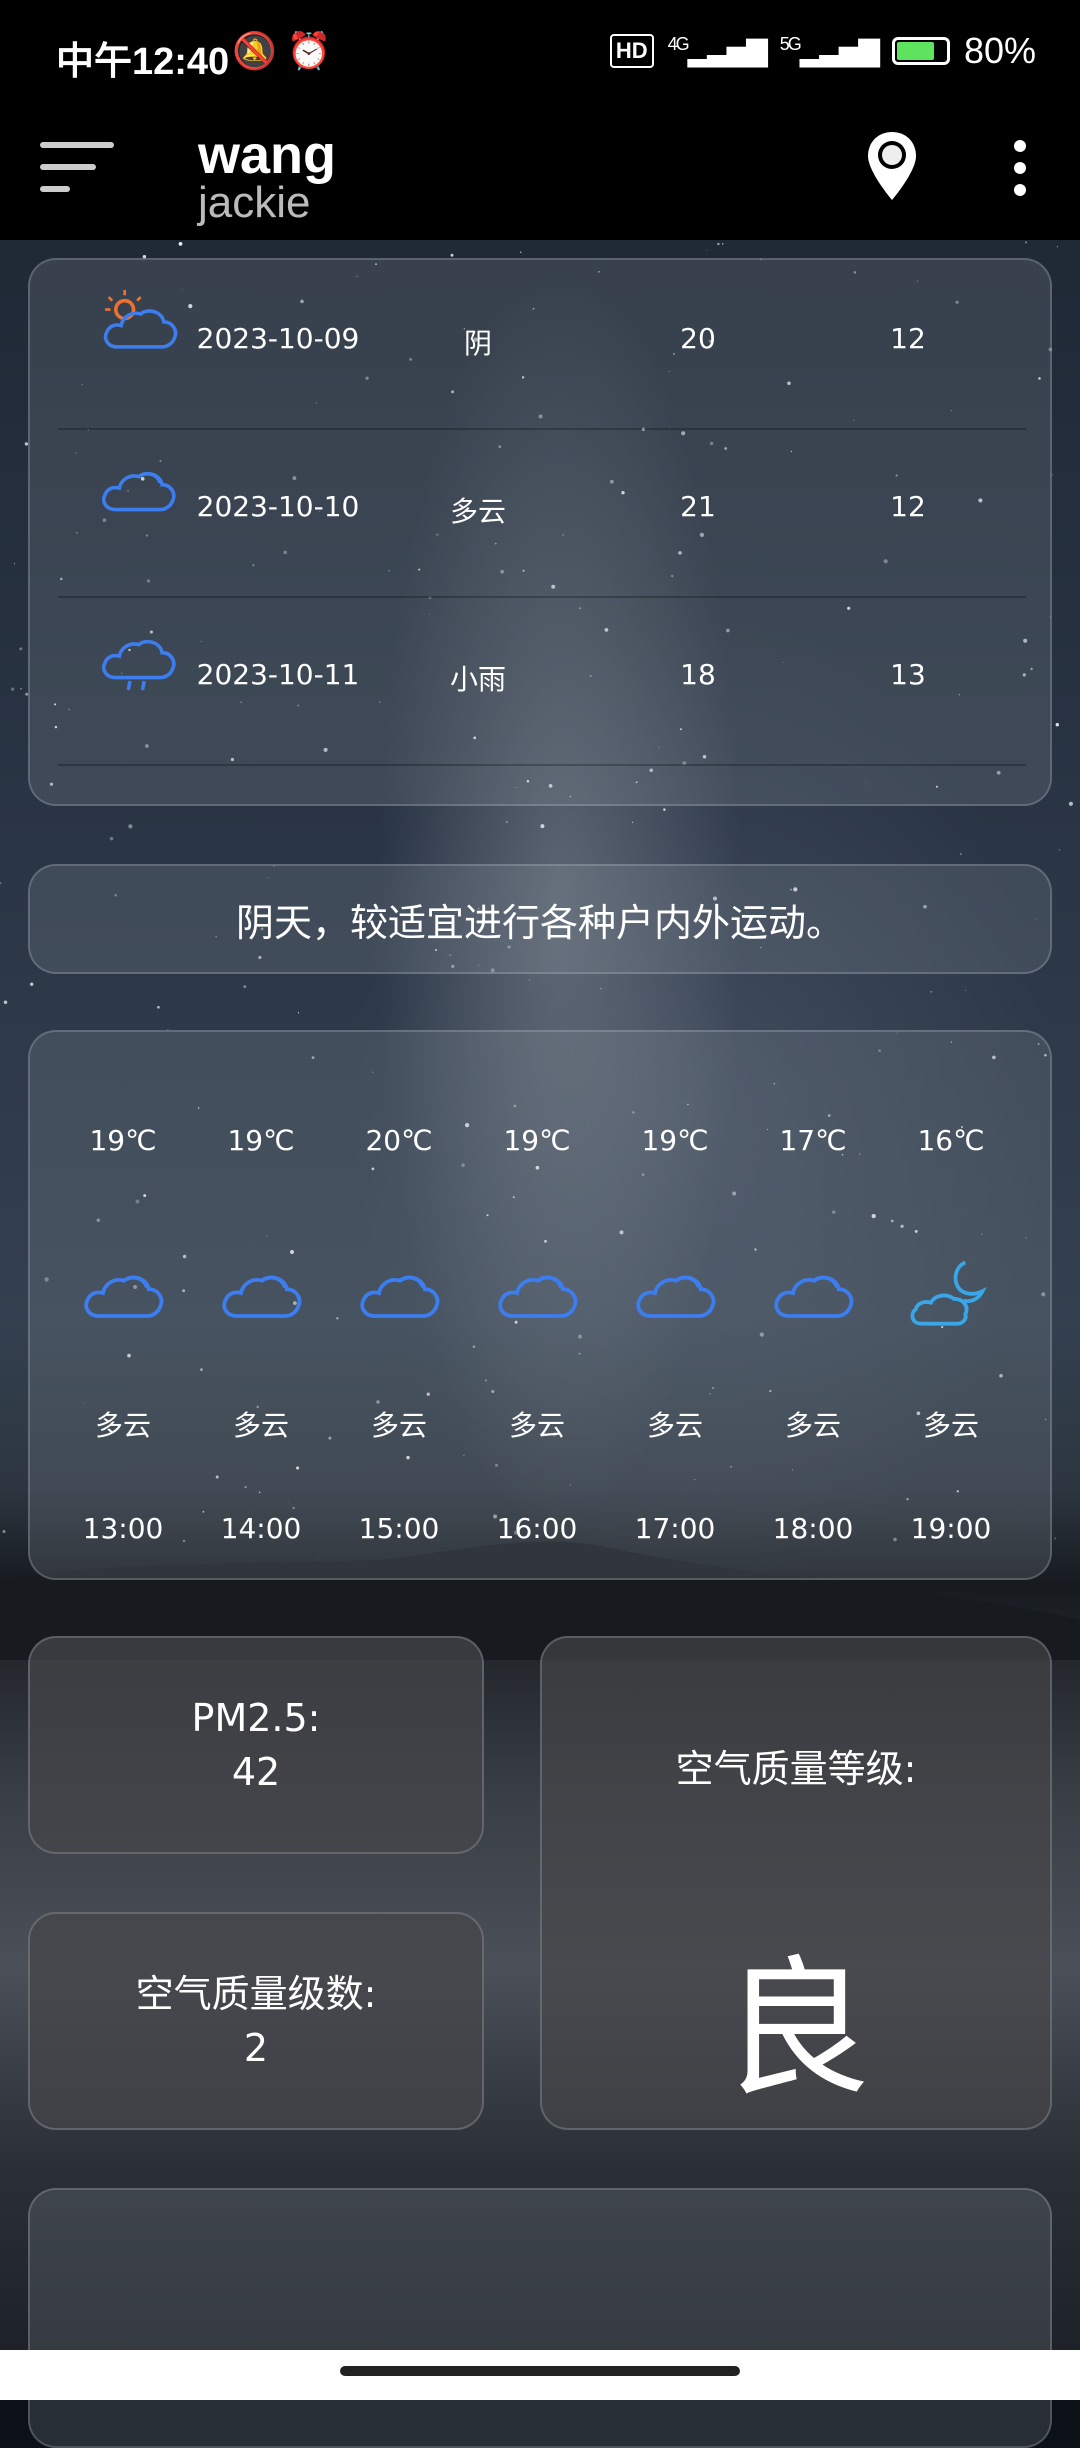  Describe the element at coordinates (539, 922) in the screenshot. I see `tip-text: 阴天，较适宜进行各种户内外运动。` at that location.